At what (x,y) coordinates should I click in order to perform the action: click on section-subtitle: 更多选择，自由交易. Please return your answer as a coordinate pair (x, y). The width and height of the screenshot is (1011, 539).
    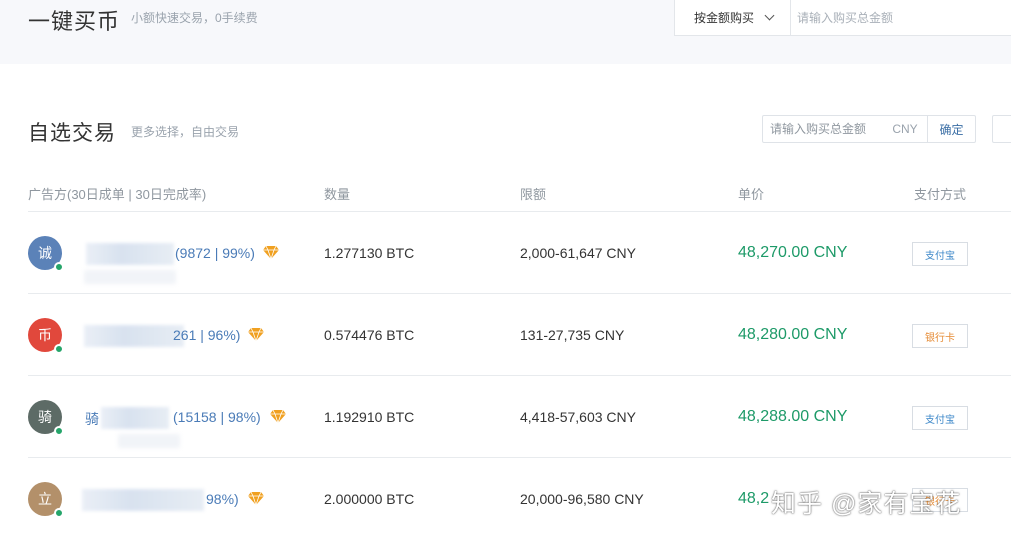
    Looking at the image, I should click on (185, 132).